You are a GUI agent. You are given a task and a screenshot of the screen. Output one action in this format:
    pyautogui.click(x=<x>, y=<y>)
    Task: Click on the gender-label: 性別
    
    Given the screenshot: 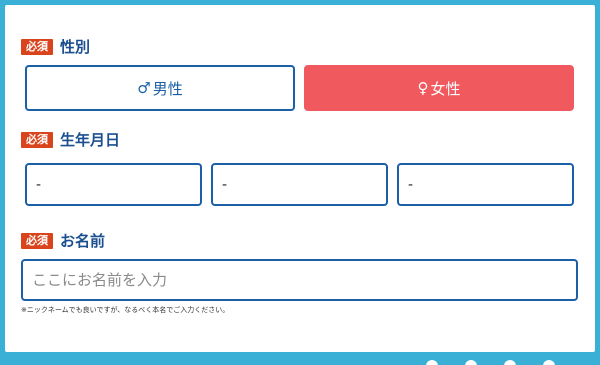 What is the action you would take?
    pyautogui.click(x=75, y=47)
    